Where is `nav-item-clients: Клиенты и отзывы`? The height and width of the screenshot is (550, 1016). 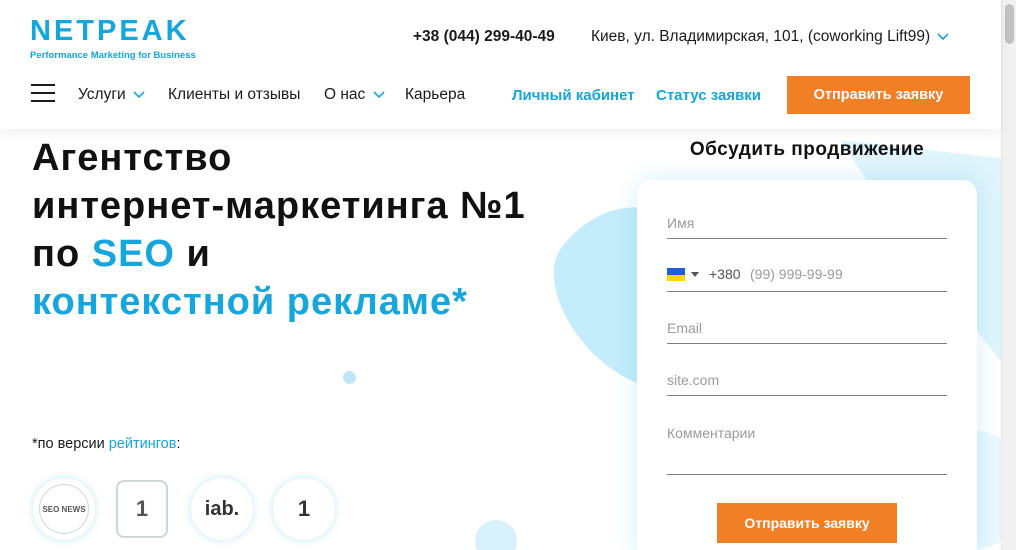
nav-item-clients: Клиенты и отзывы is located at coordinates (234, 95).